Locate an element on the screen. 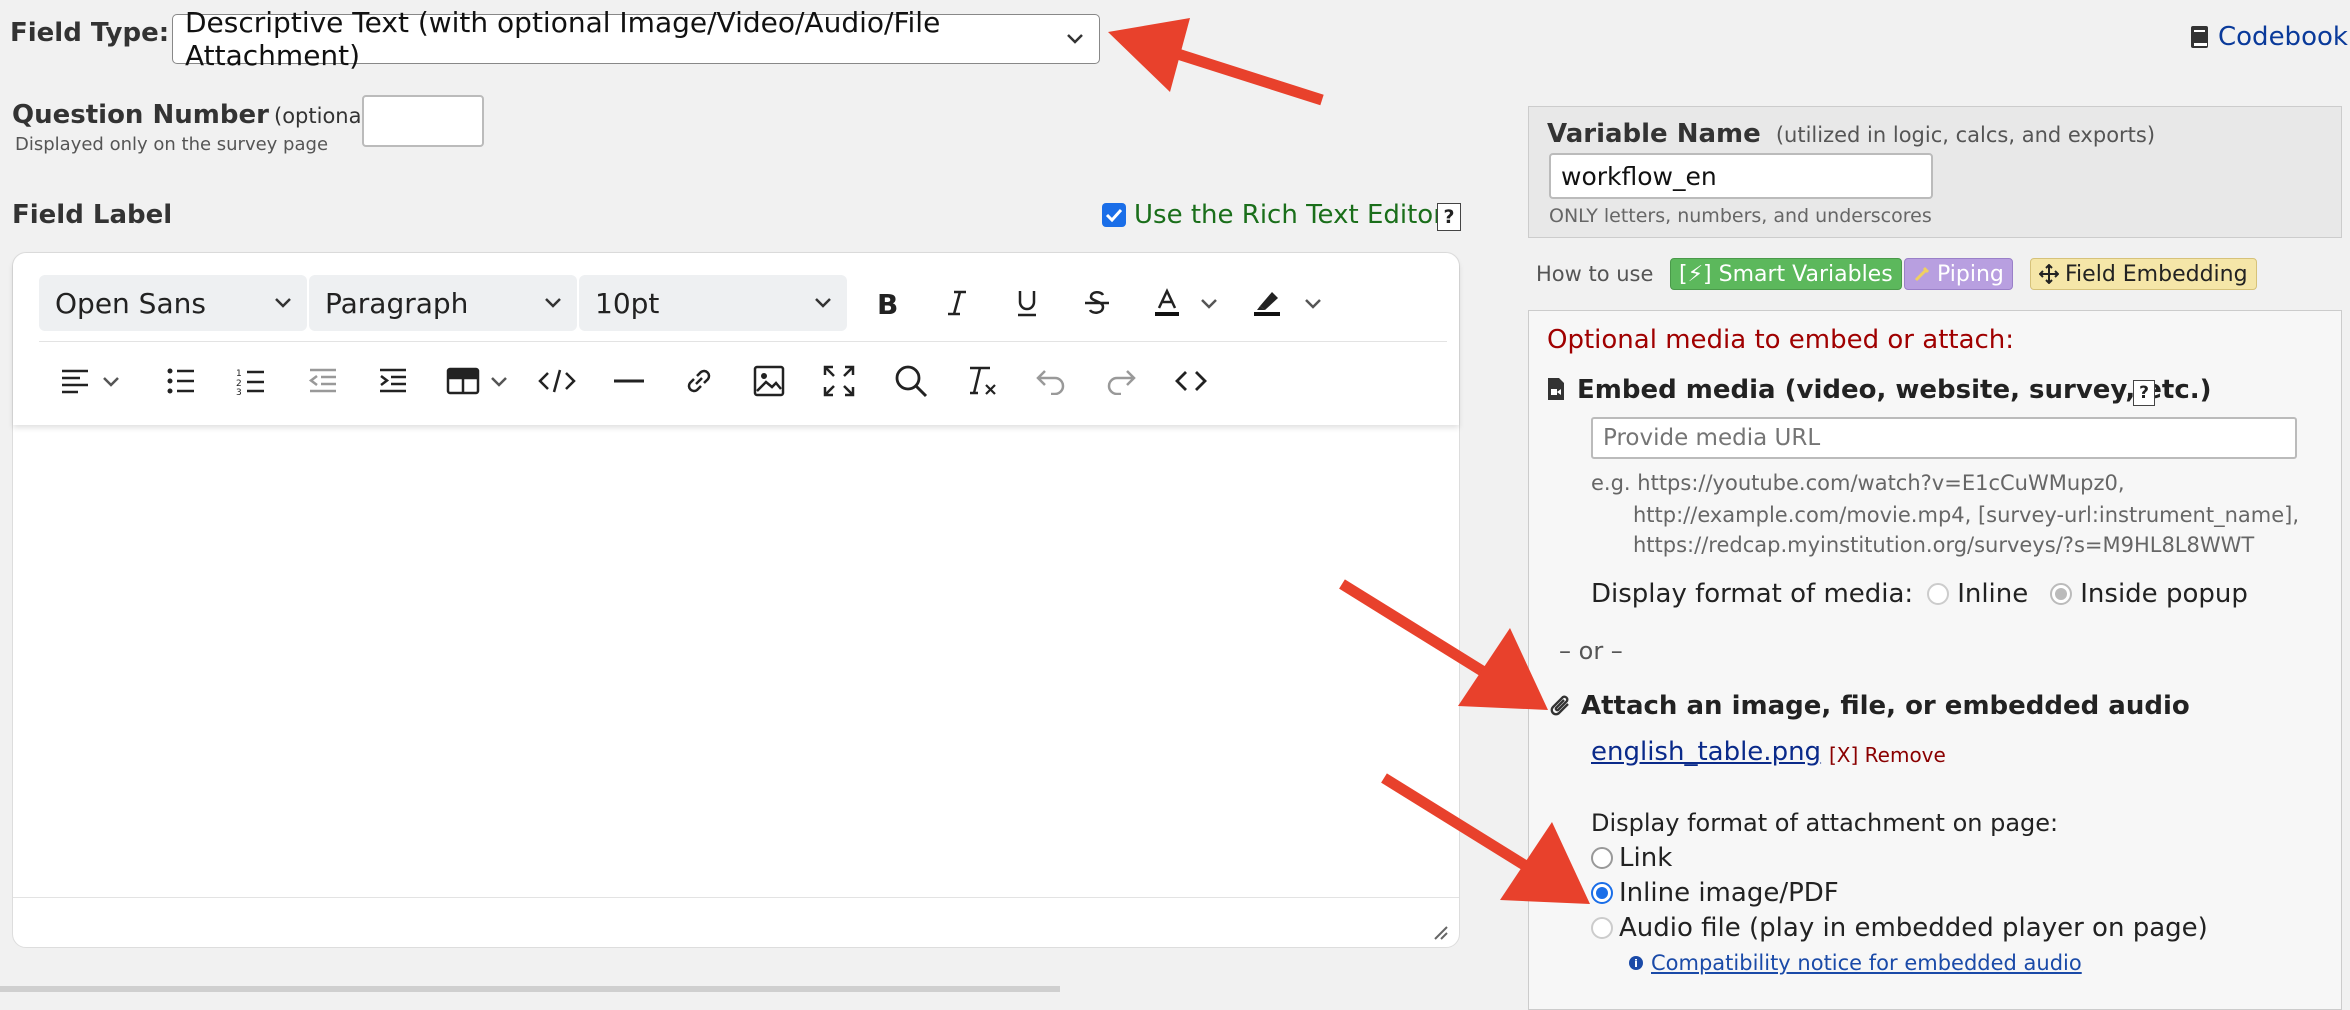  code-sample-button is located at coordinates (557, 381).